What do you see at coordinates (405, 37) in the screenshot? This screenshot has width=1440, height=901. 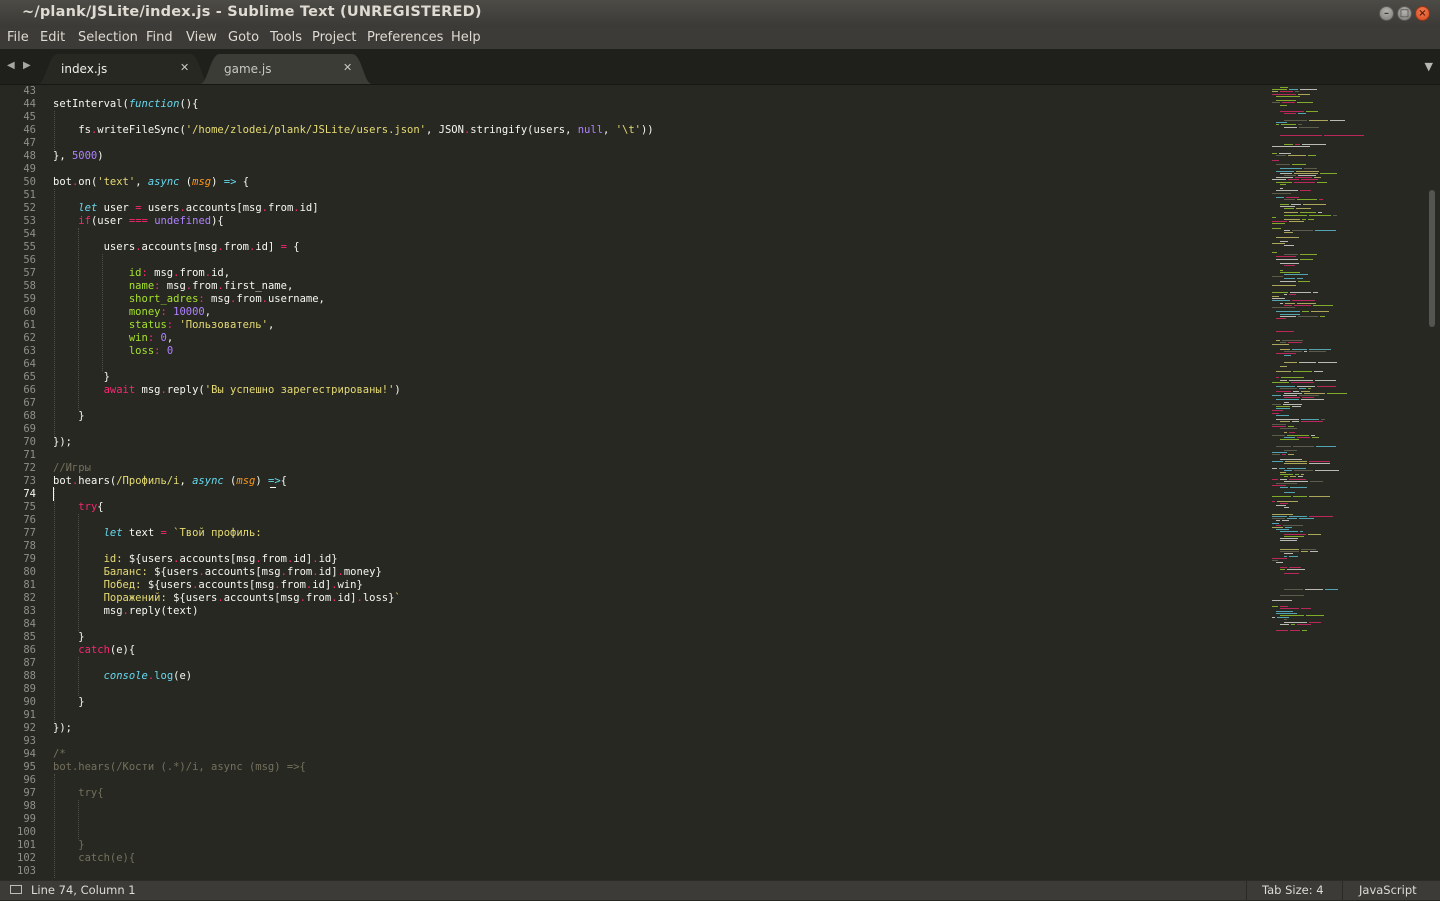 I see `menu-preferences: Preferences` at bounding box center [405, 37].